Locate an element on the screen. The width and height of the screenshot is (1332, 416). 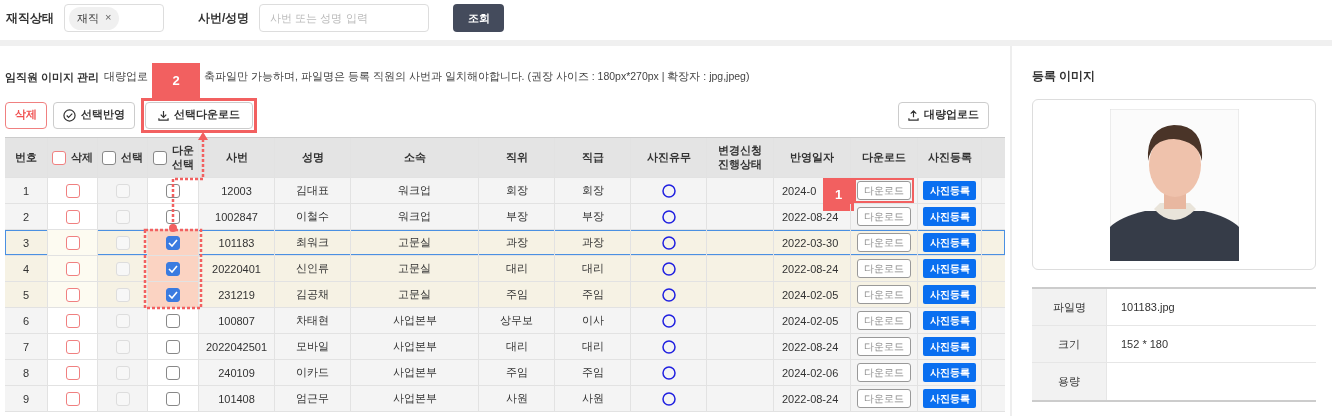
column-header: 번호 is located at coordinates (26, 157).